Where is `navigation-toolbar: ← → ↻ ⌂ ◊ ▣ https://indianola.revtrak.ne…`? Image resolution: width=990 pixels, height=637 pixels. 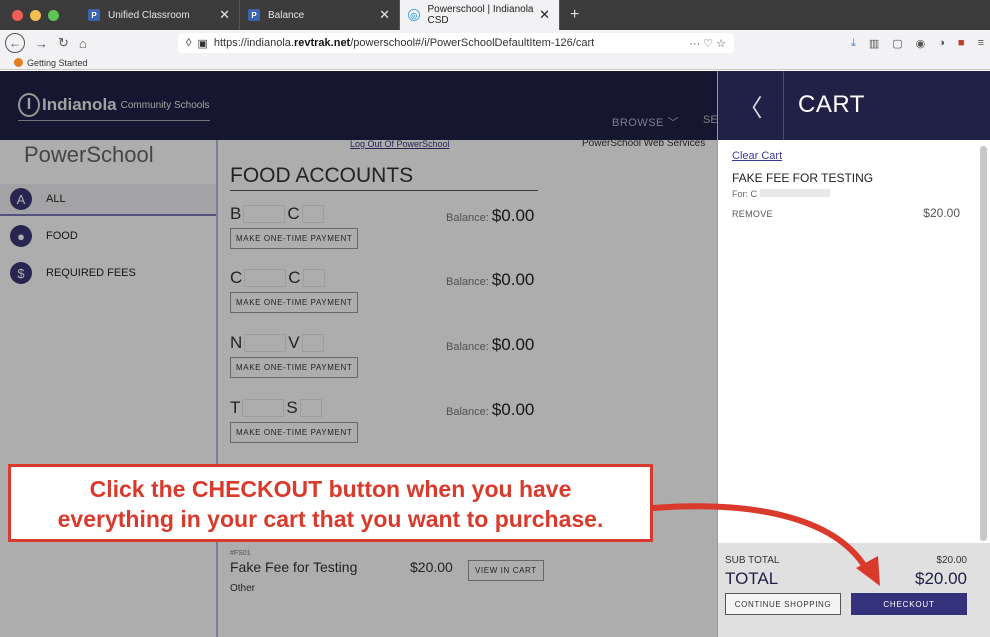
navigation-toolbar: ← → ↻ ⌂ ◊ ▣ https://indianola.revtrak.ne… is located at coordinates (495, 43).